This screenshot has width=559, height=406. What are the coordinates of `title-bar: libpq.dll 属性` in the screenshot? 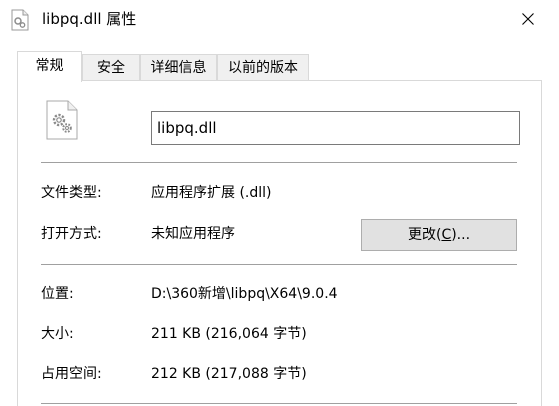 It's located at (279, 19).